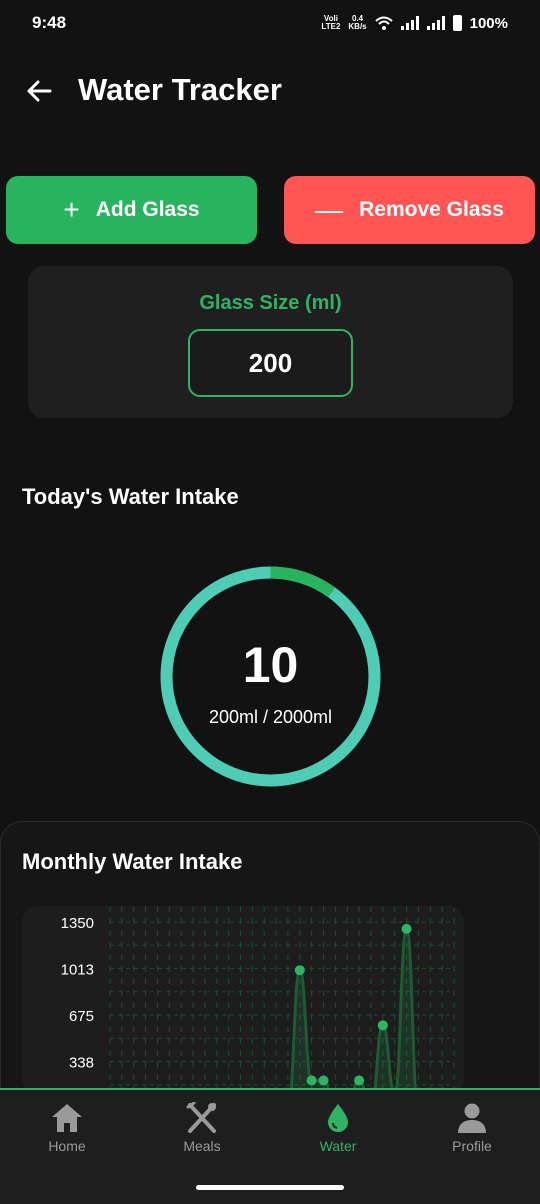 The height and width of the screenshot is (1204, 540). I want to click on home-icon, so click(67, 1118).